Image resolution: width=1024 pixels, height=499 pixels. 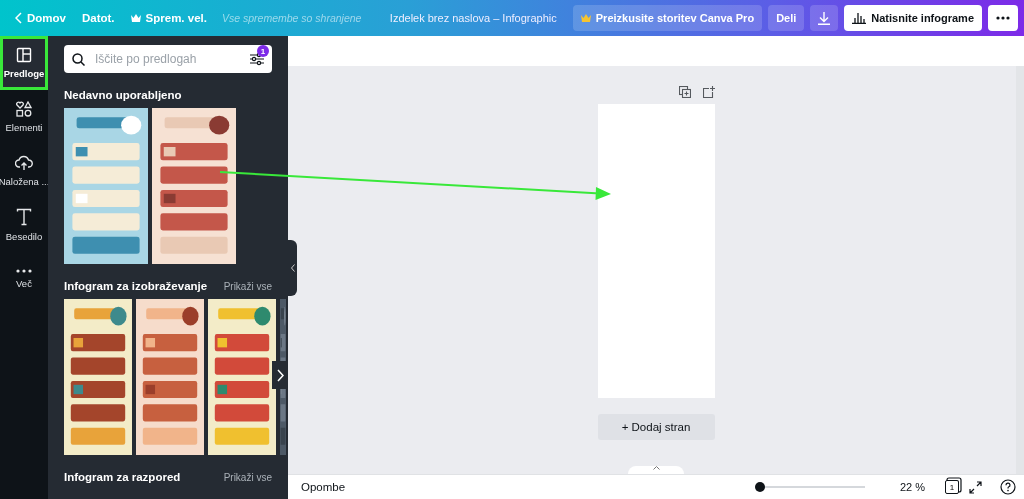 What do you see at coordinates (708, 92) in the screenshot?
I see `add-page-icon` at bounding box center [708, 92].